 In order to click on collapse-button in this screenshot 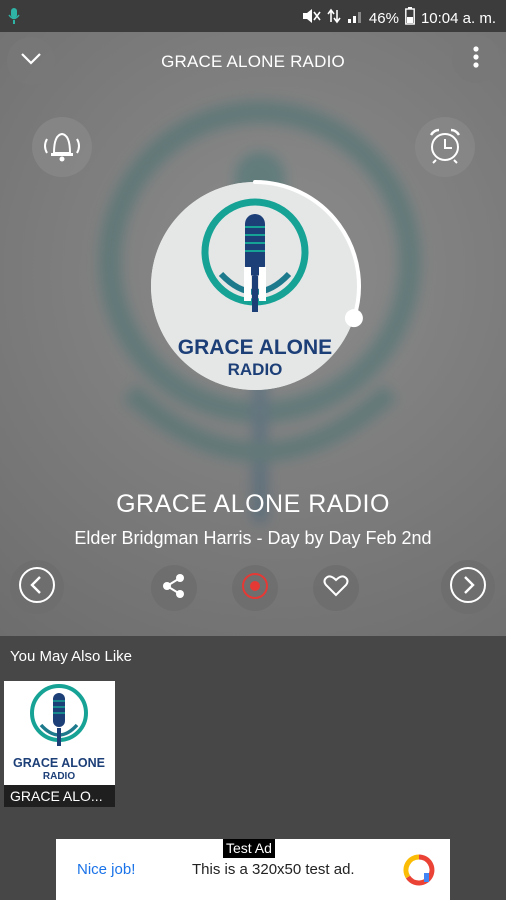, I will do `click(31, 61)`.